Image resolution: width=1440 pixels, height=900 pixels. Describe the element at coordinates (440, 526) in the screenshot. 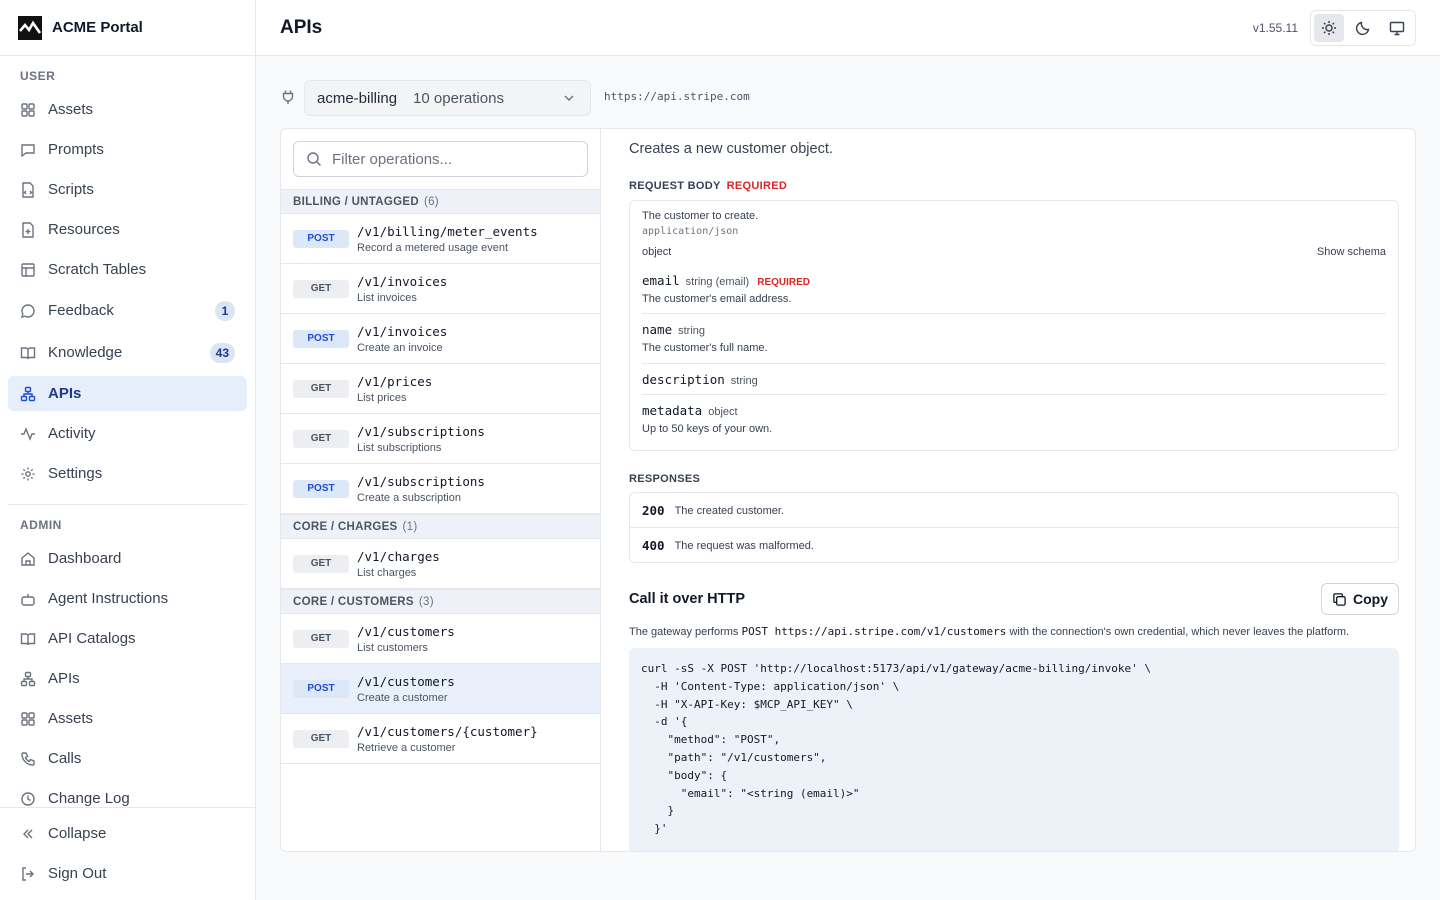

I see `group-header-charges: CORE / CHARGES (1)` at that location.